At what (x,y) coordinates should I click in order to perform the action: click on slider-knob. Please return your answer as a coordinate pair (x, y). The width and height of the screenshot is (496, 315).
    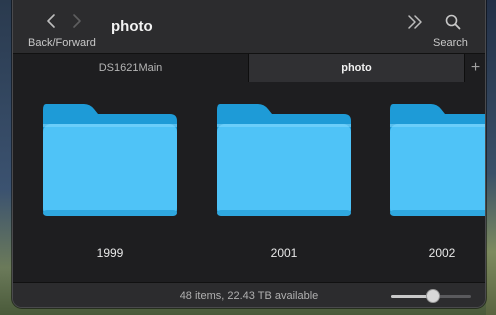
    Looking at the image, I should click on (433, 296).